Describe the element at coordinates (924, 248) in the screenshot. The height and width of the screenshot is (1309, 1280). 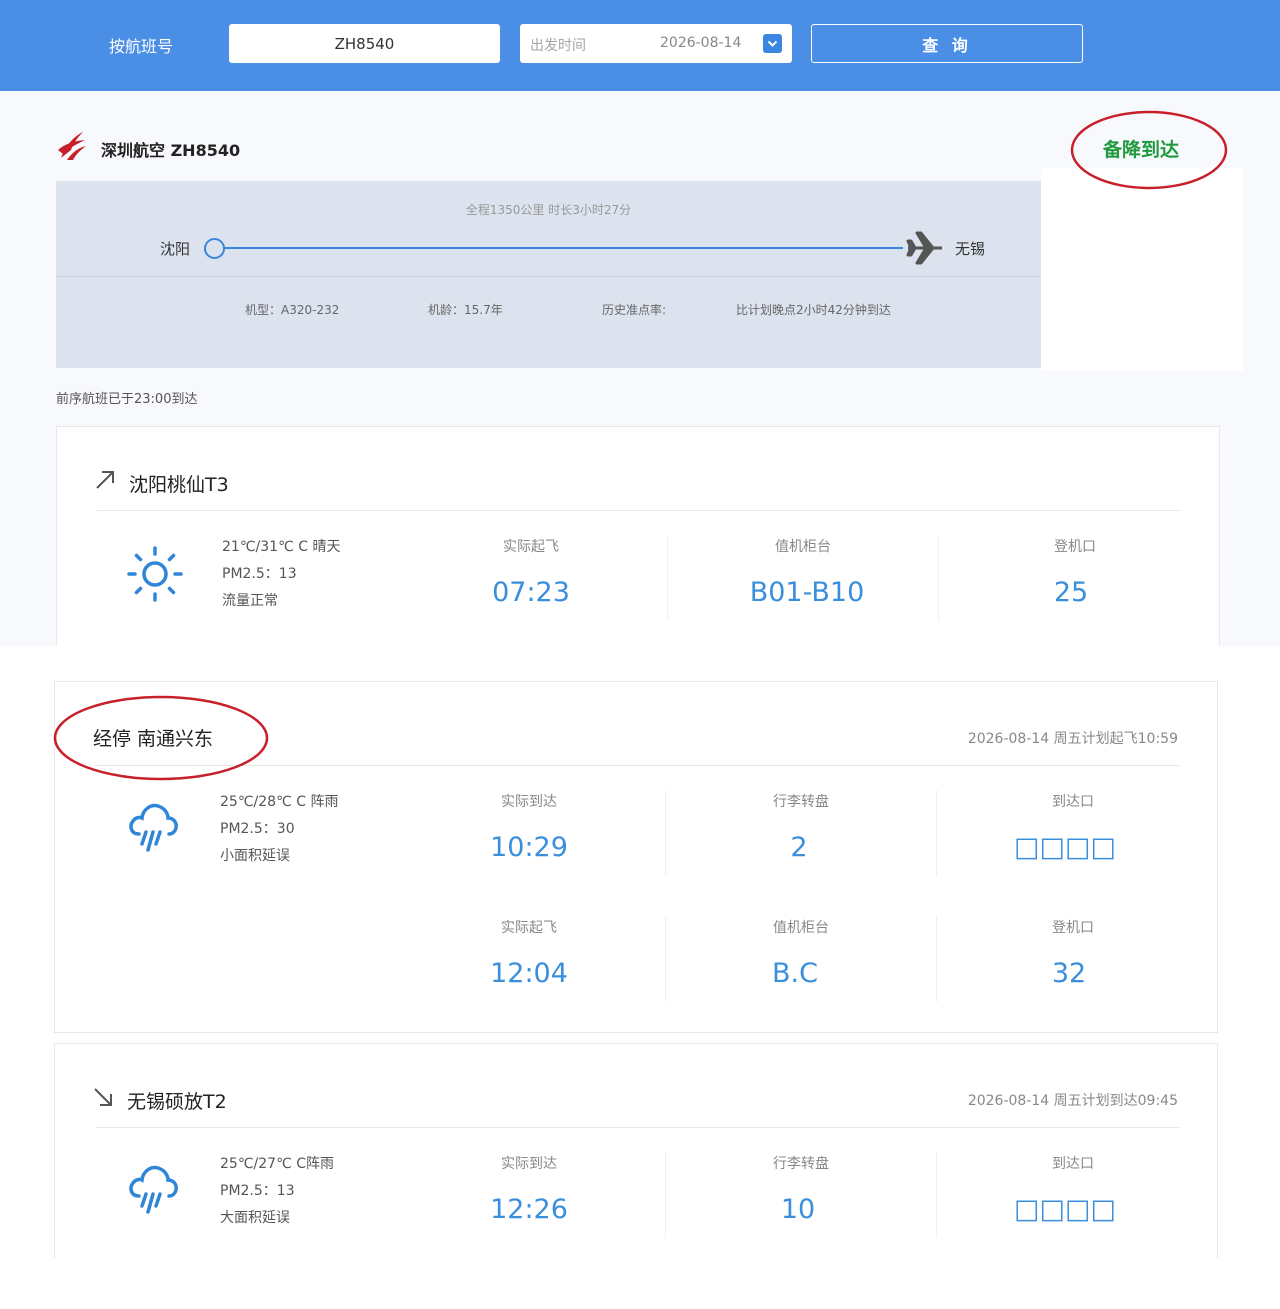
I see `plane-icon` at that location.